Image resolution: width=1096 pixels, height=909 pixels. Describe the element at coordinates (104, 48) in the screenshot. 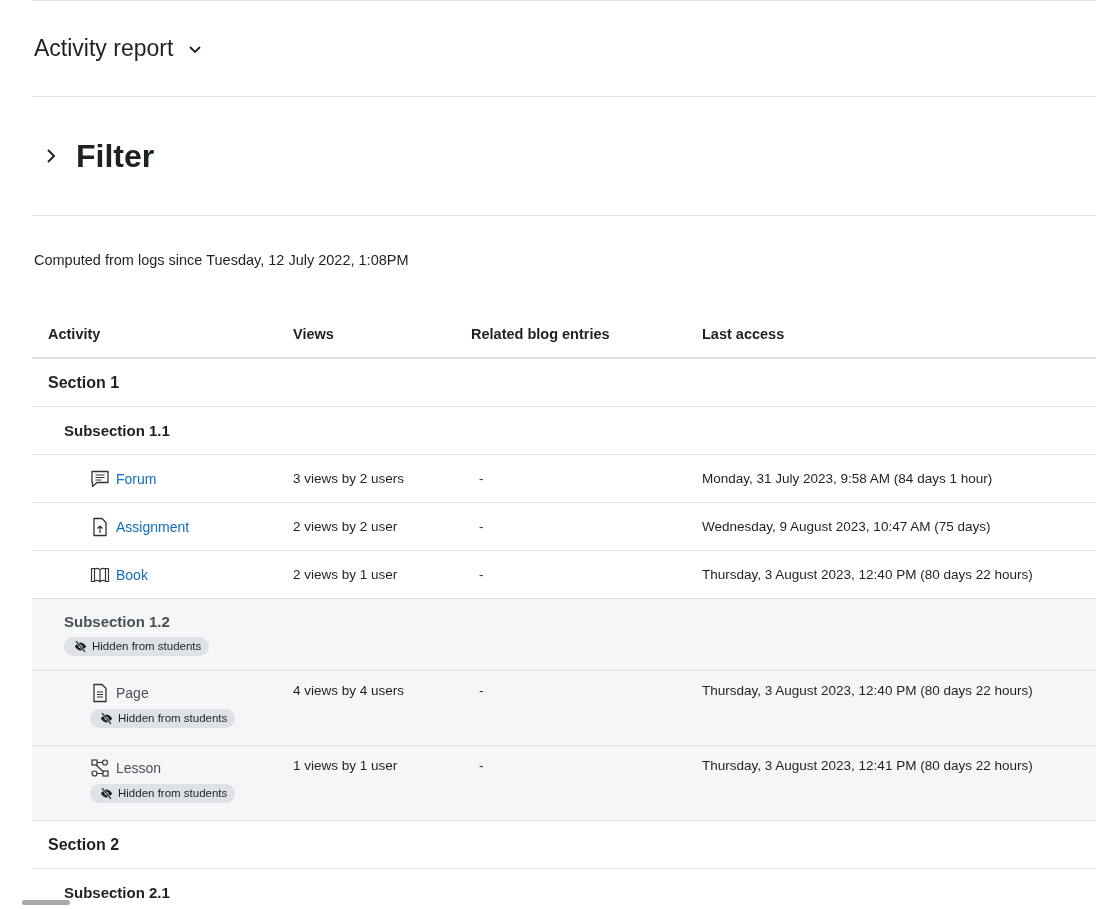

I see `page-title: Activity report` at that location.